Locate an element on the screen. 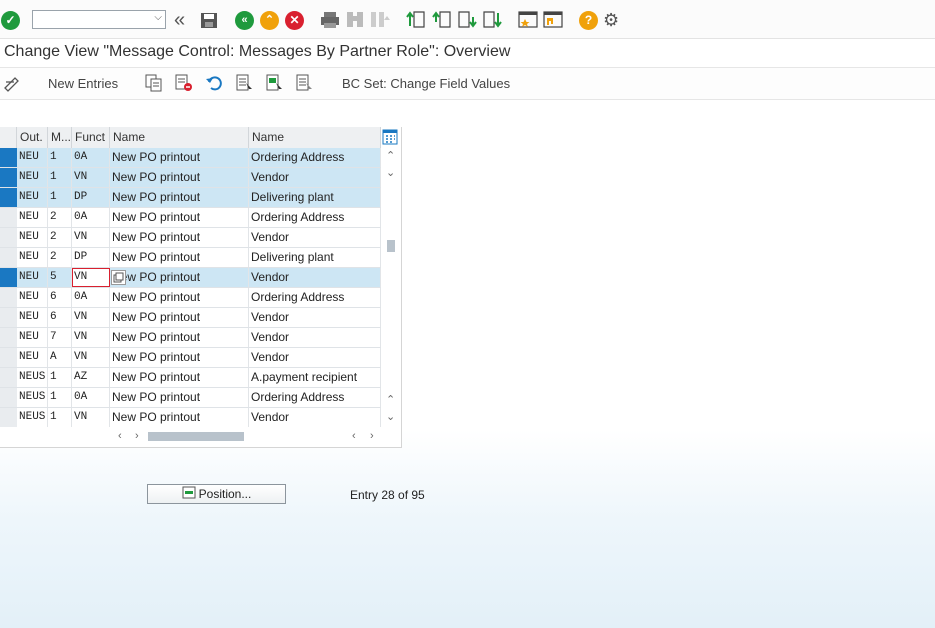  cell-medium: A is located at coordinates (60, 357).